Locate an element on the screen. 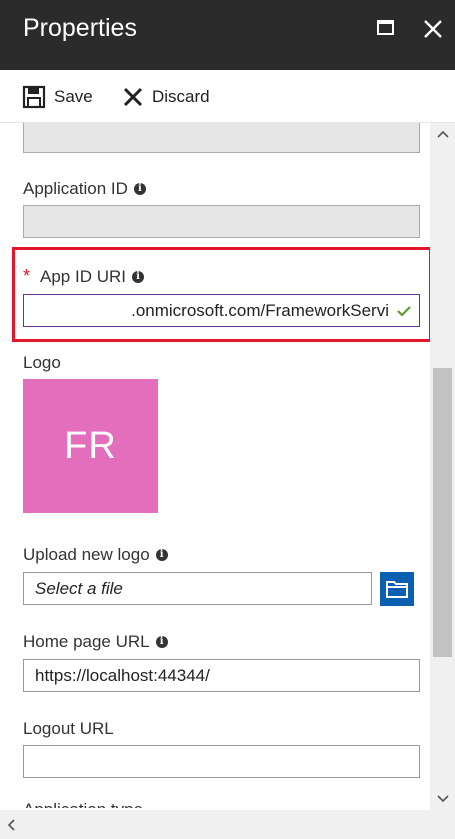 Image resolution: width=455 pixels, height=839 pixels. discard-button: Discard is located at coordinates (166, 97).